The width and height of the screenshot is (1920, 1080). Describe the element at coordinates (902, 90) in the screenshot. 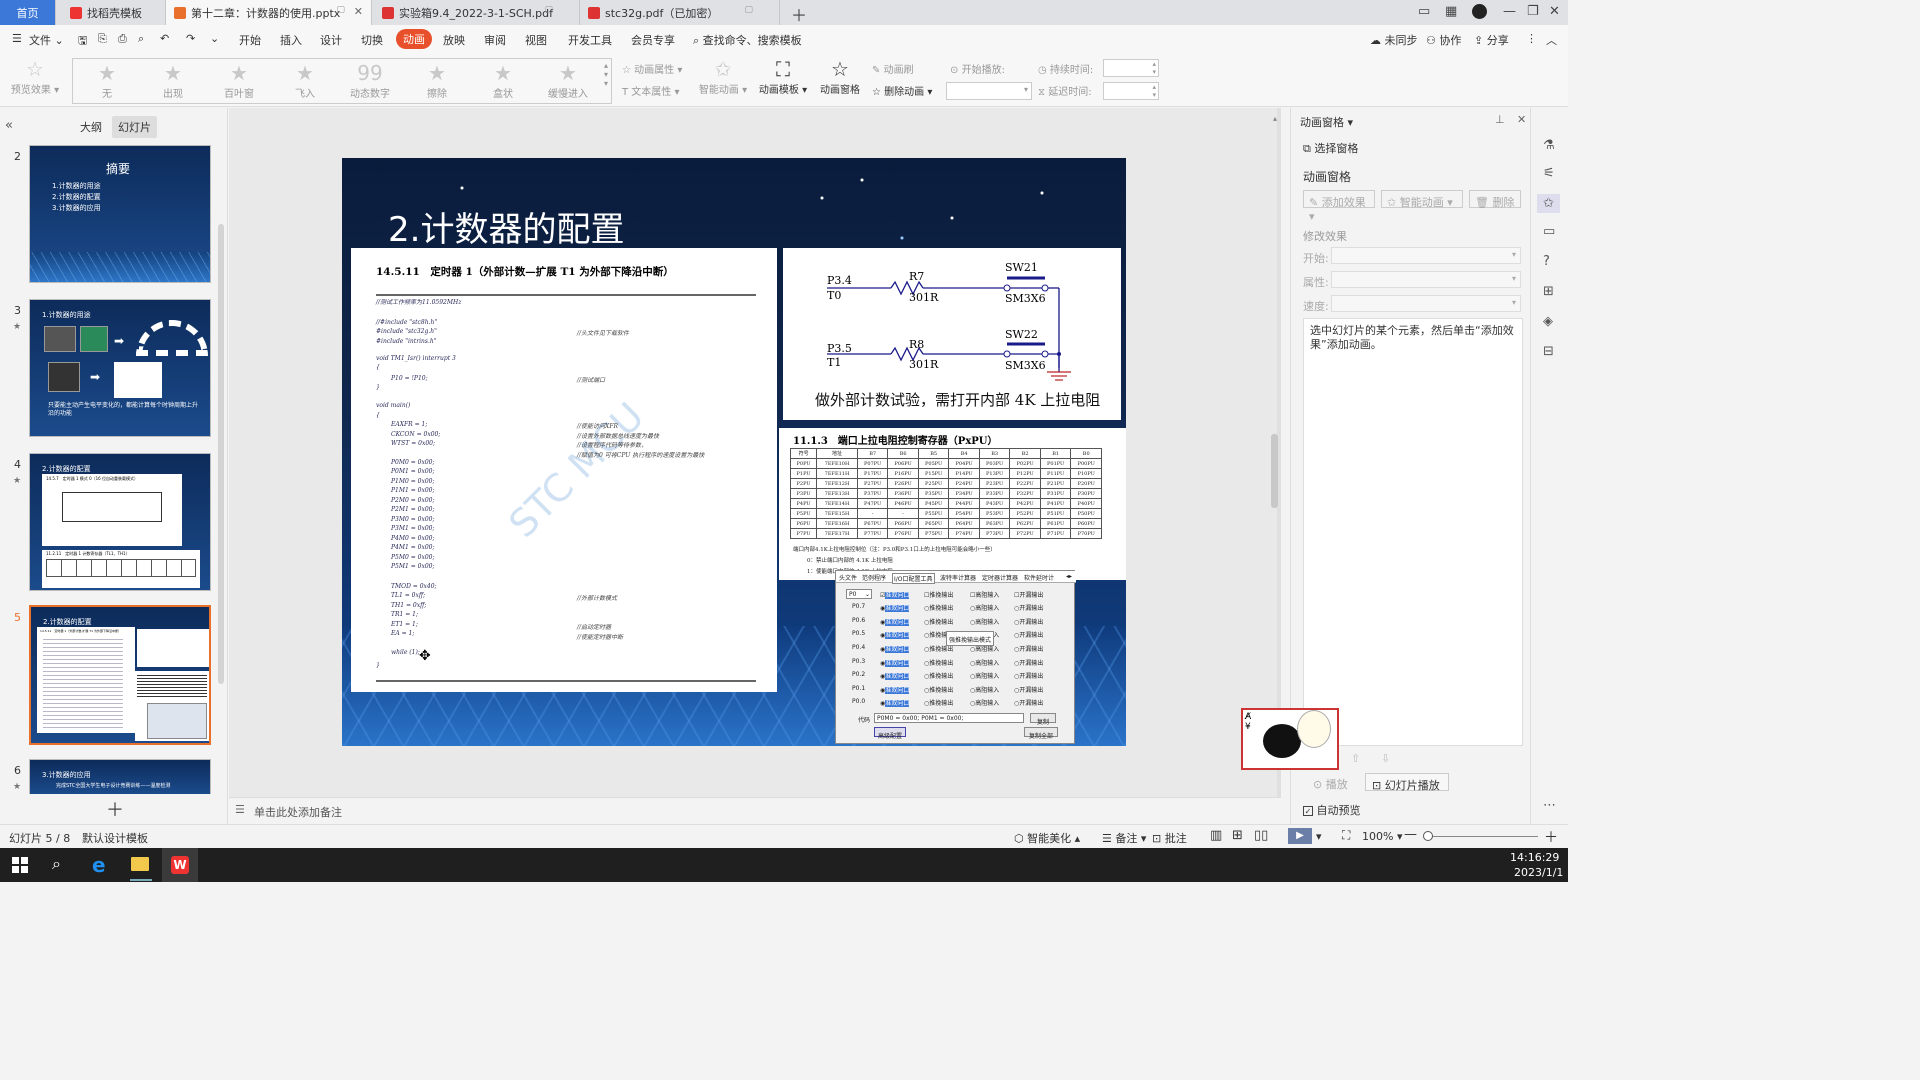

I see `delete-anim-button: ☆ 删除动画 ▾` at that location.